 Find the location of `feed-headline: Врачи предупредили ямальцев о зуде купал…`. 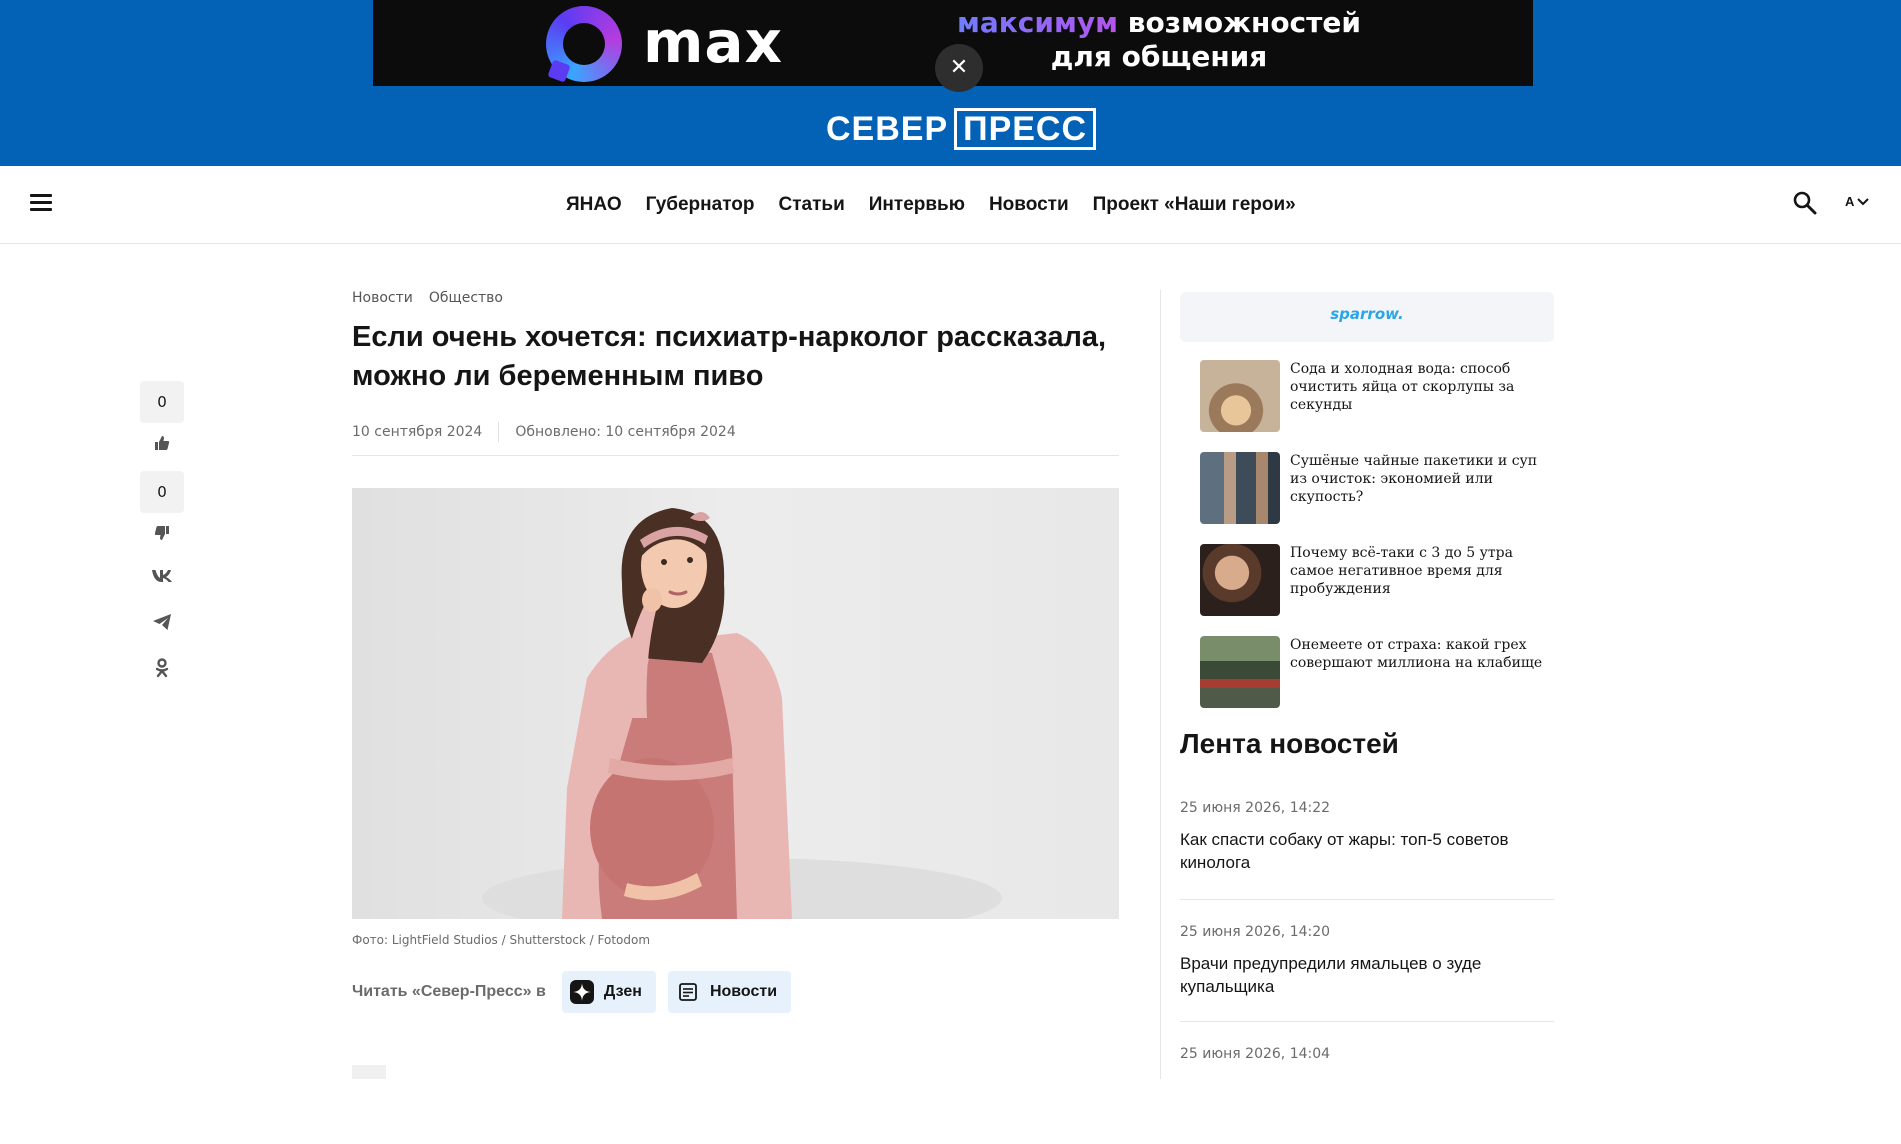

feed-headline: Врачи предупредили ямальцев о зуде купал… is located at coordinates (1331, 975).